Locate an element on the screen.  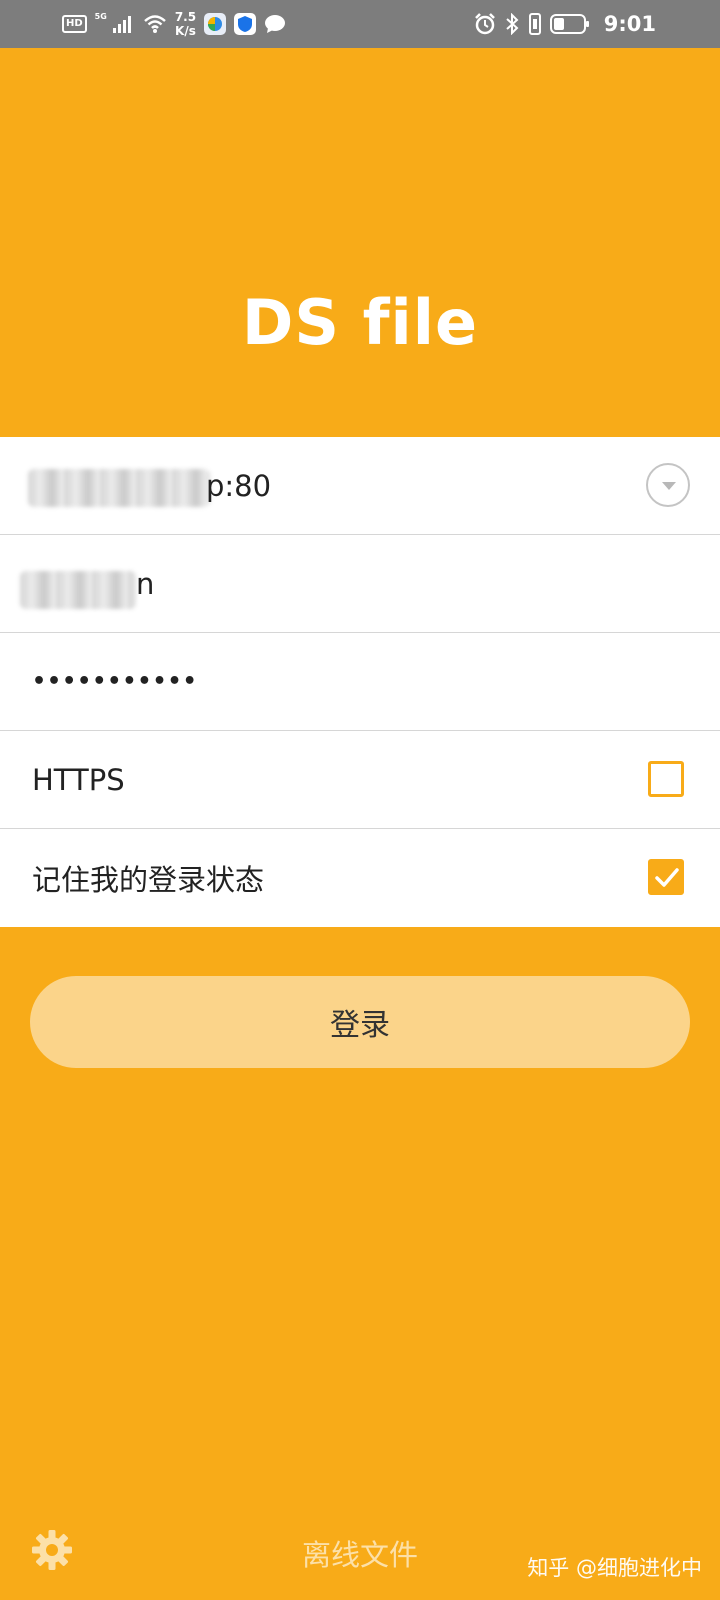
network-speed: 7.5 K/s is located at coordinates (185, 24).